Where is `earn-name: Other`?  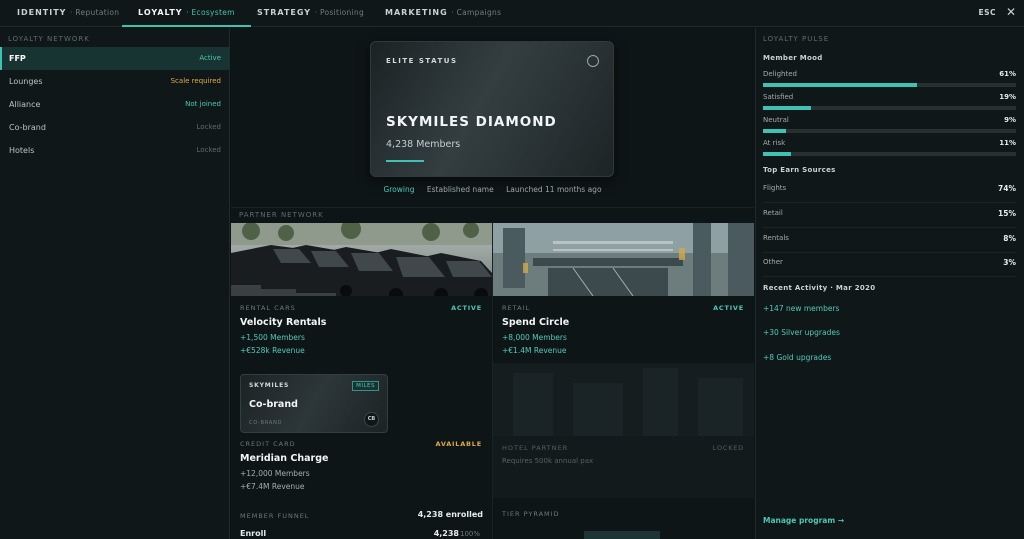
earn-name: Other is located at coordinates (773, 262).